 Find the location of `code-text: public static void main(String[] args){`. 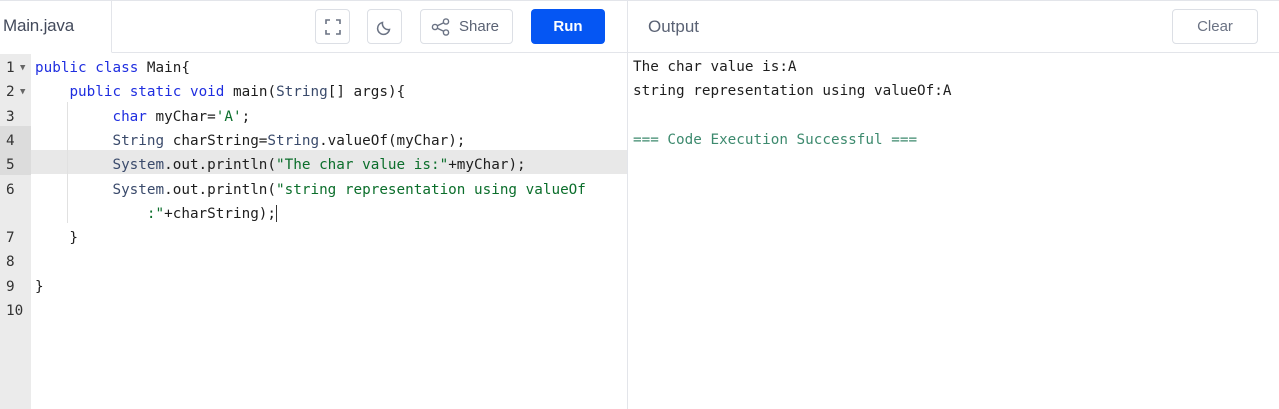

code-text: public static void main(String[] args){ is located at coordinates (237, 92).